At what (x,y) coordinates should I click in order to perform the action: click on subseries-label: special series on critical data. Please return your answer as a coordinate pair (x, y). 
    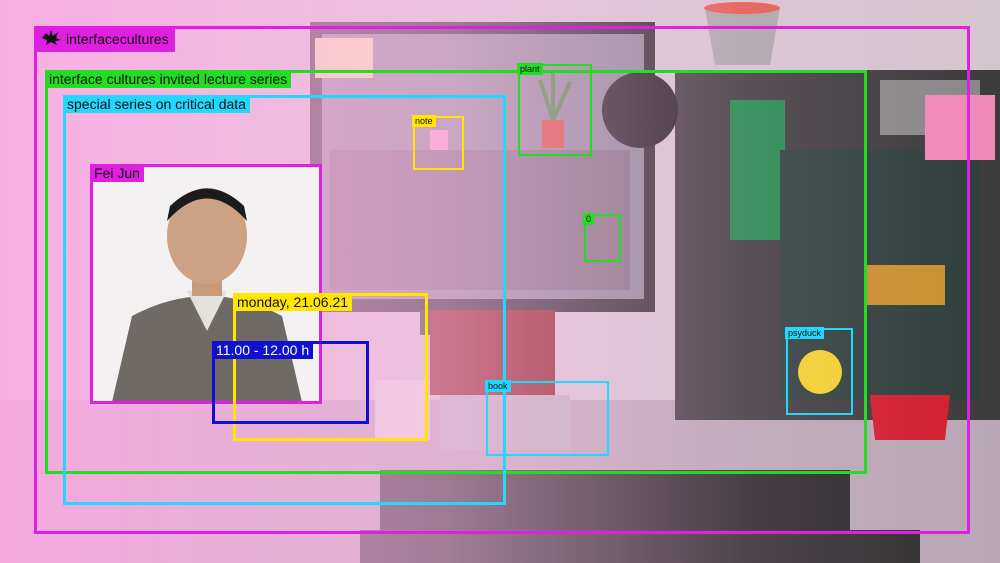
    Looking at the image, I should click on (156, 104).